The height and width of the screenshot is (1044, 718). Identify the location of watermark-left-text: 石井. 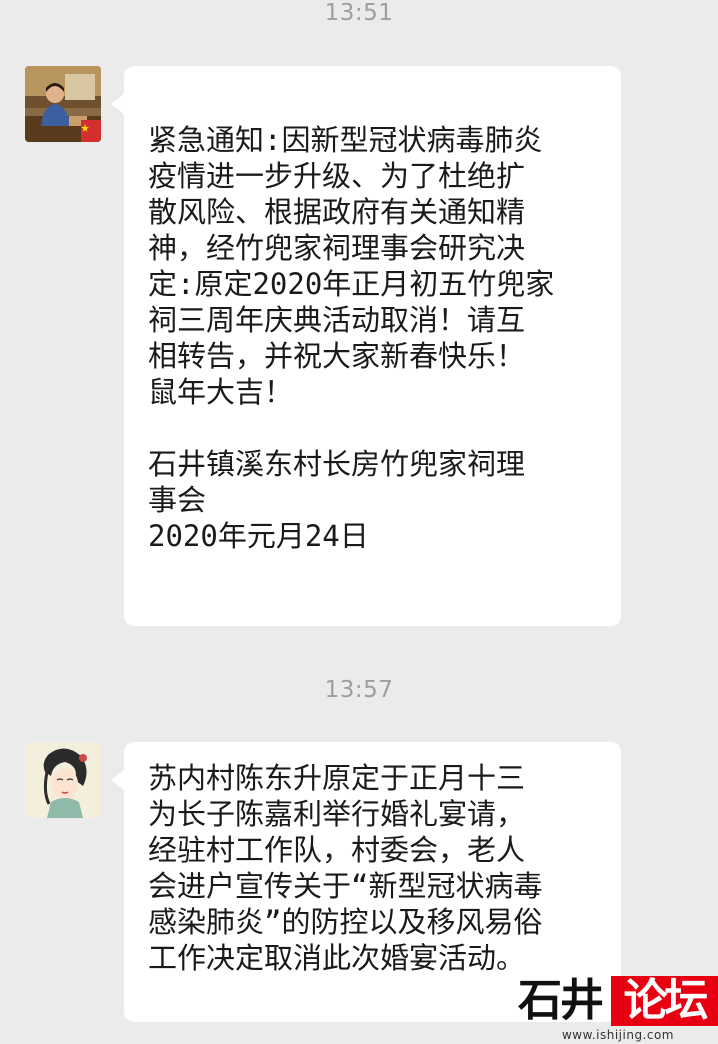
(561, 1000).